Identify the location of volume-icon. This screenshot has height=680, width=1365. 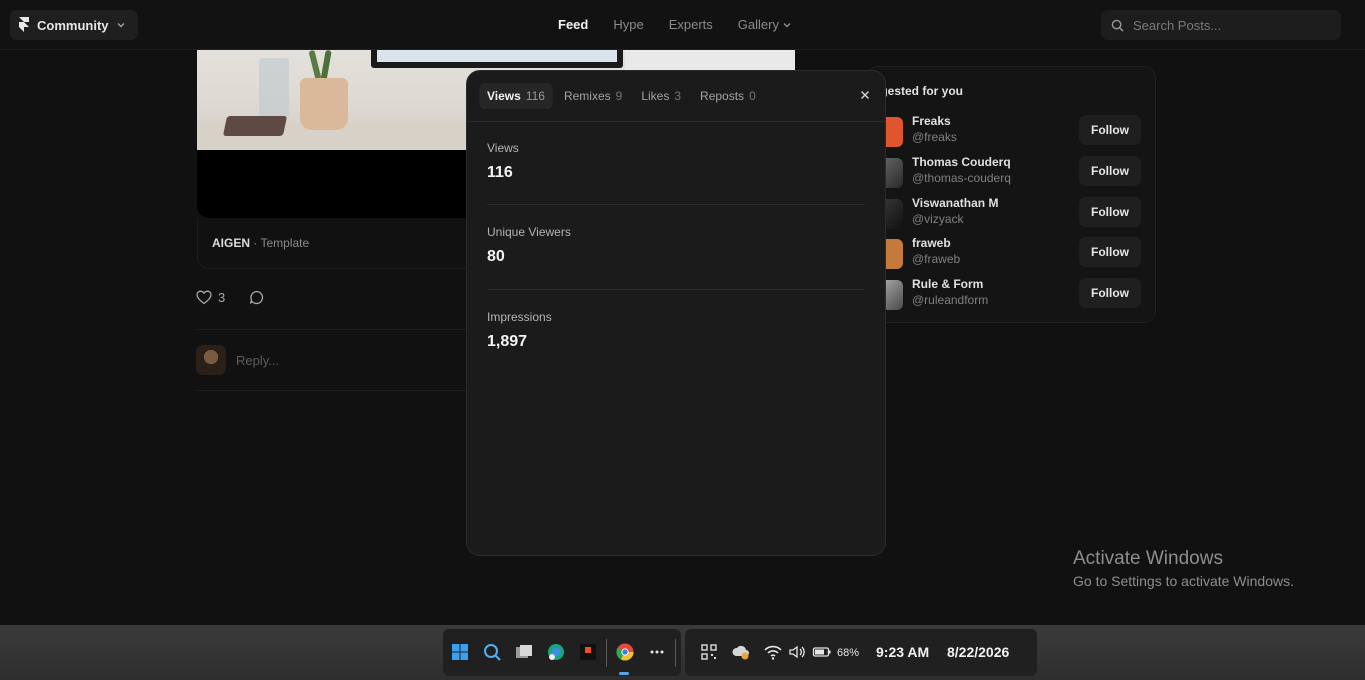
(797, 652).